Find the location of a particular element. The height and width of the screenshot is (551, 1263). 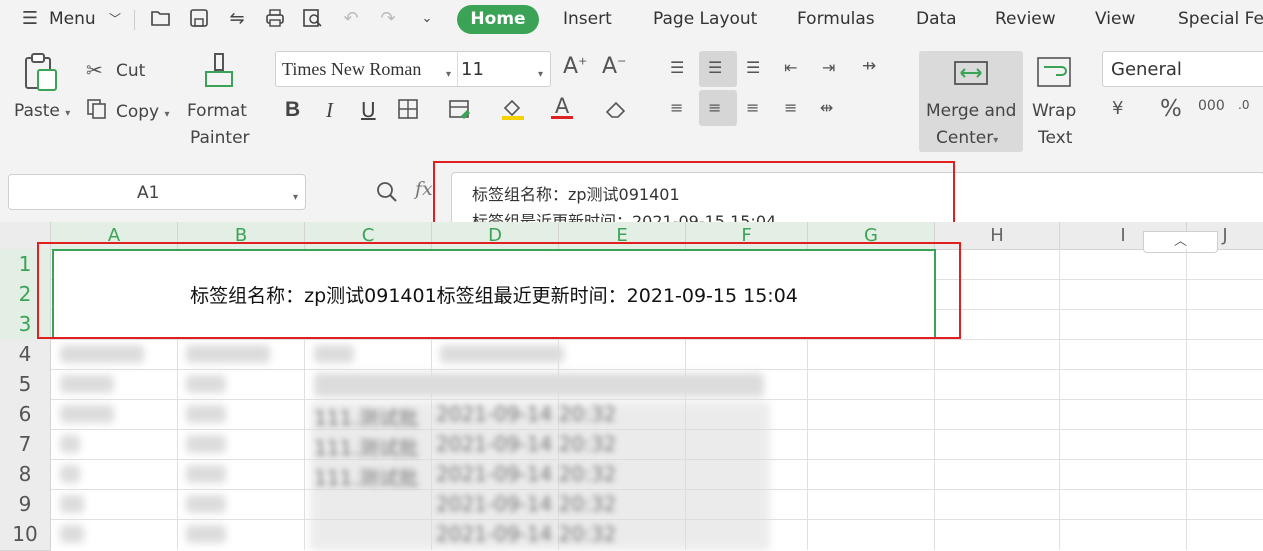

tab-data: Data is located at coordinates (936, 19).